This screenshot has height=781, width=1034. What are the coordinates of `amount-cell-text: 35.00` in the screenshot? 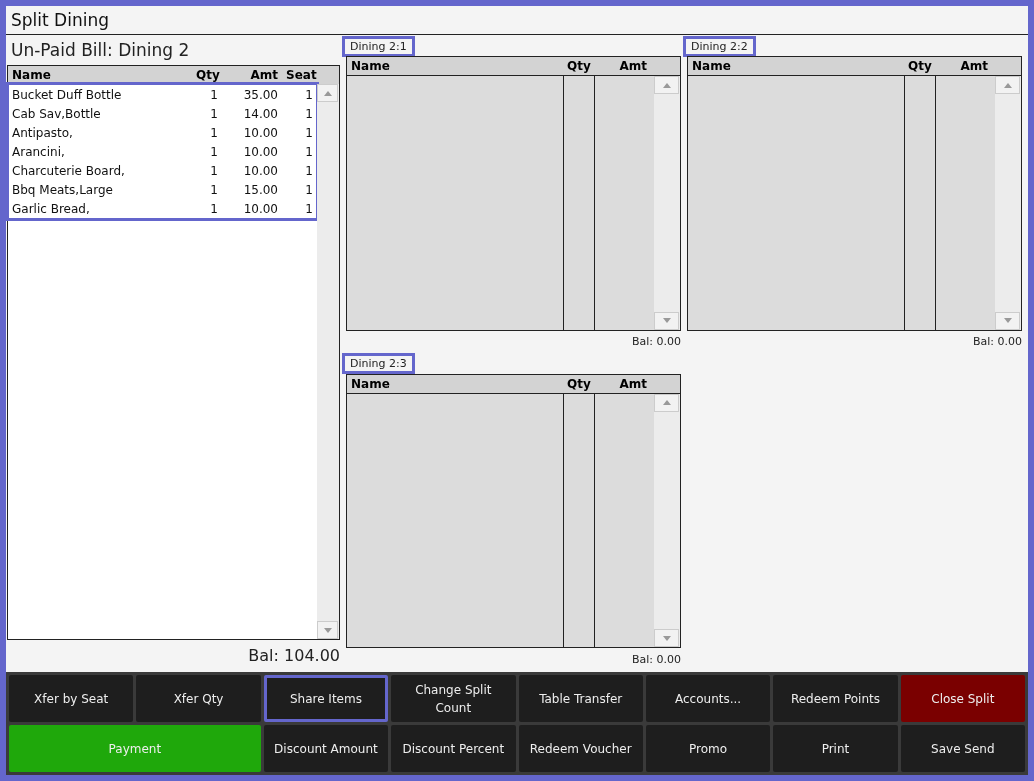 It's located at (260, 94).